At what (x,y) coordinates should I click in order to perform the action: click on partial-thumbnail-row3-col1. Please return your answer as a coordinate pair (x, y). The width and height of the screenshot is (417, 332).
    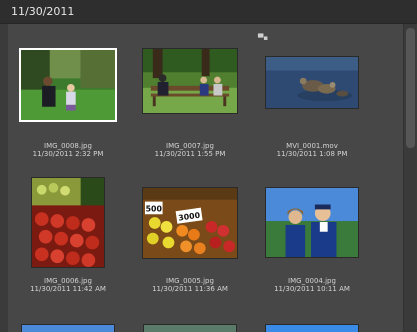
    Looking at the image, I should click on (68, 328).